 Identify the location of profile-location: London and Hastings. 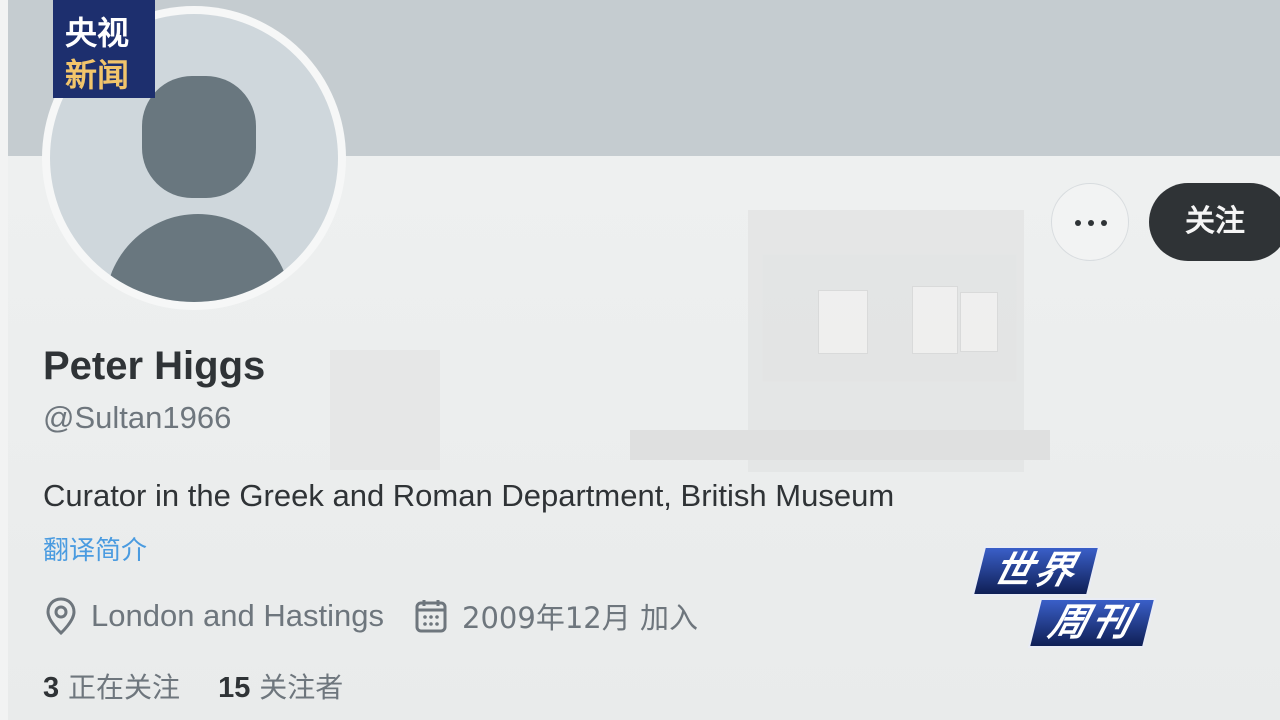
(238, 615).